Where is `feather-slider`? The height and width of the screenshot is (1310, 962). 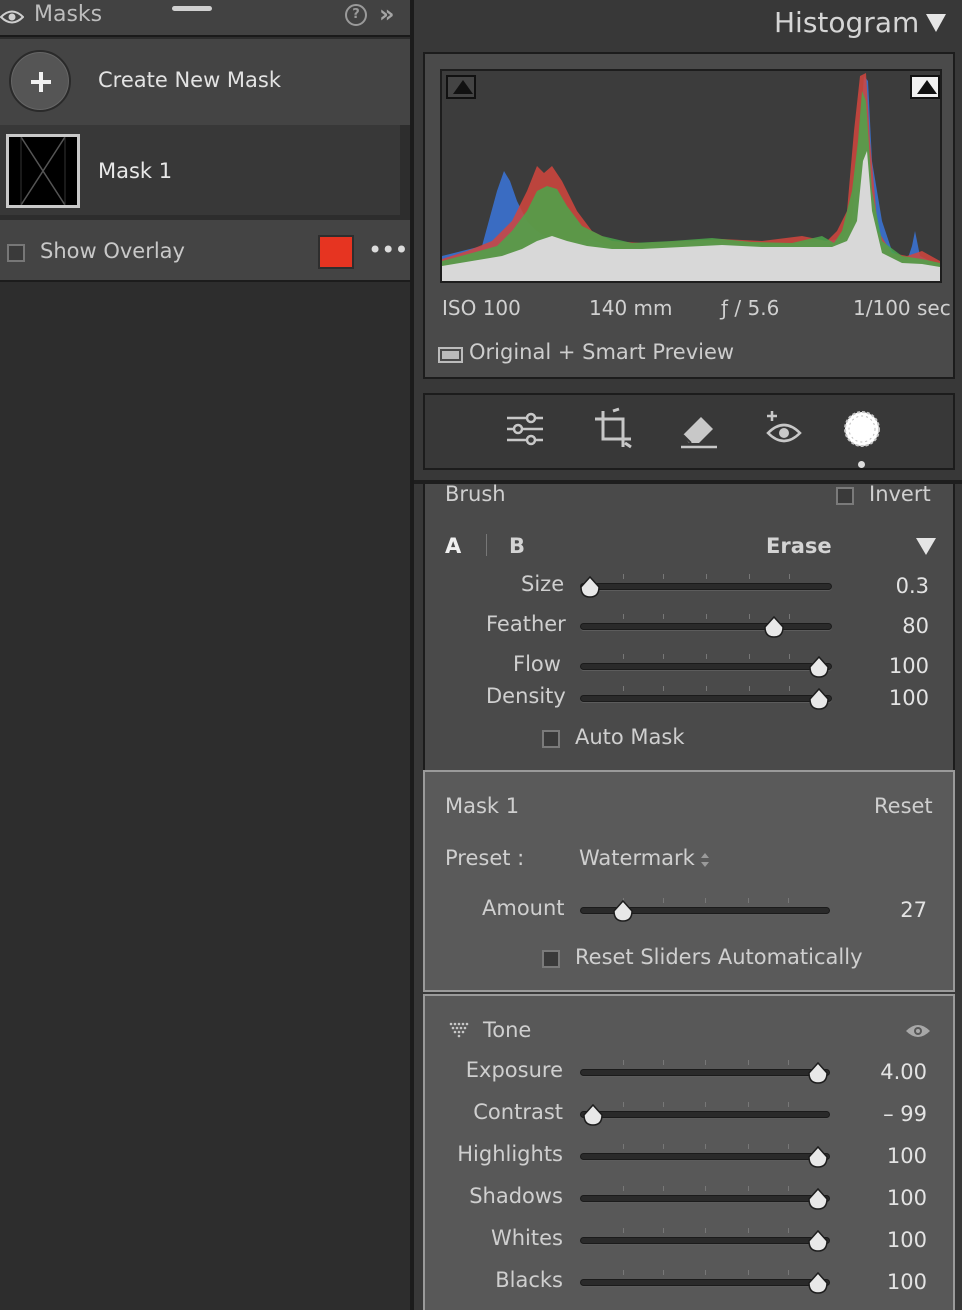 feather-slider is located at coordinates (706, 627).